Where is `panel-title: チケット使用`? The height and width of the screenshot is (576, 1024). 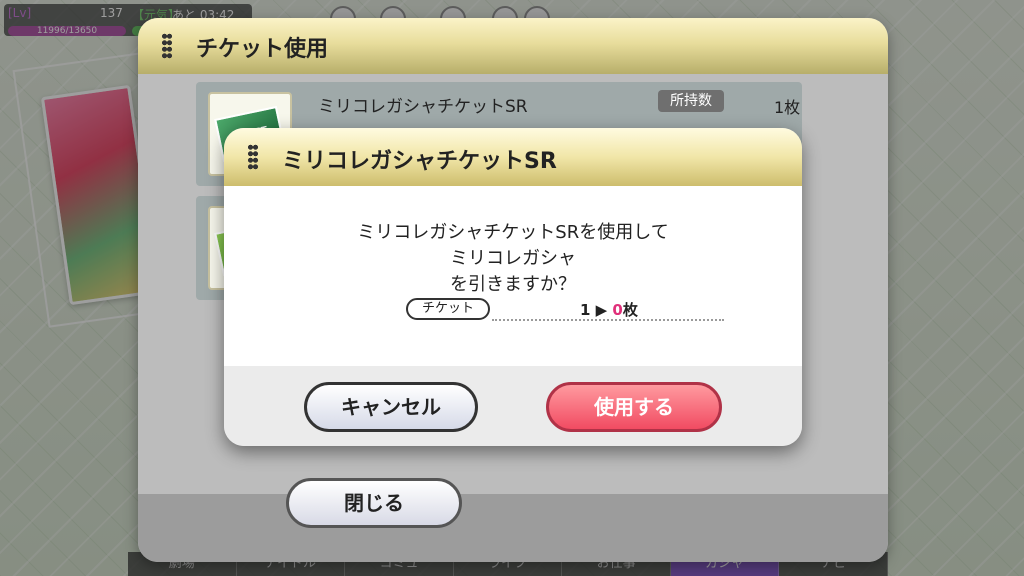 panel-title: チケット使用 is located at coordinates (262, 49).